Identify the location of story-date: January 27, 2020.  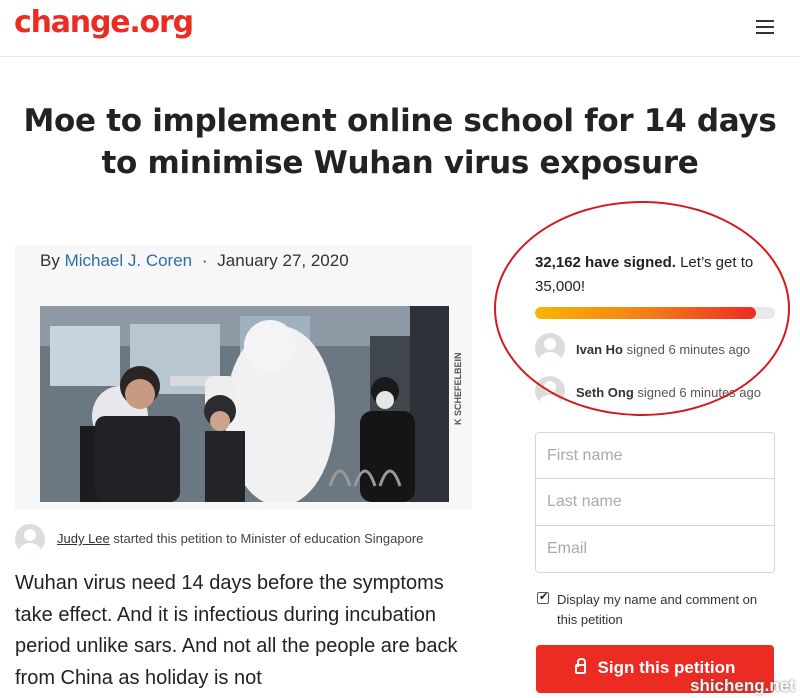
(283, 260).